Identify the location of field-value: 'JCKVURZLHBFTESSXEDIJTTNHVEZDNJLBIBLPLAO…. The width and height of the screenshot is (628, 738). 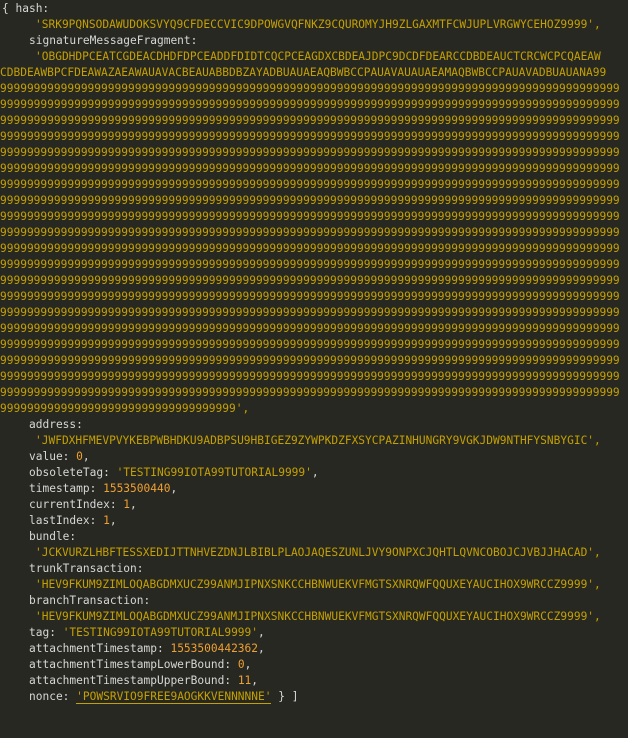
(318, 552).